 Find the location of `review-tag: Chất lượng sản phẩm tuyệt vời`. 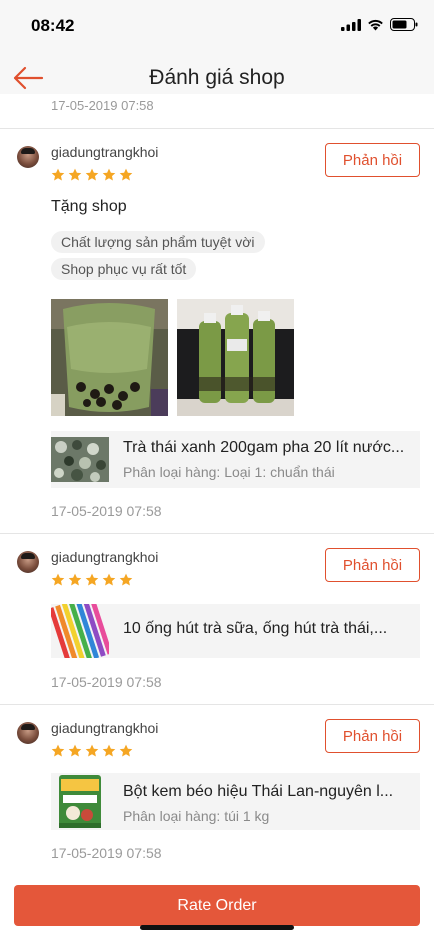

review-tag: Chất lượng sản phẩm tuyệt vời is located at coordinates (158, 242).